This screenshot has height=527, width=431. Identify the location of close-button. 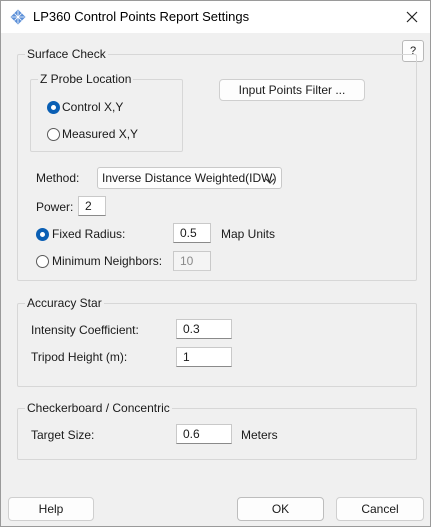
(412, 17).